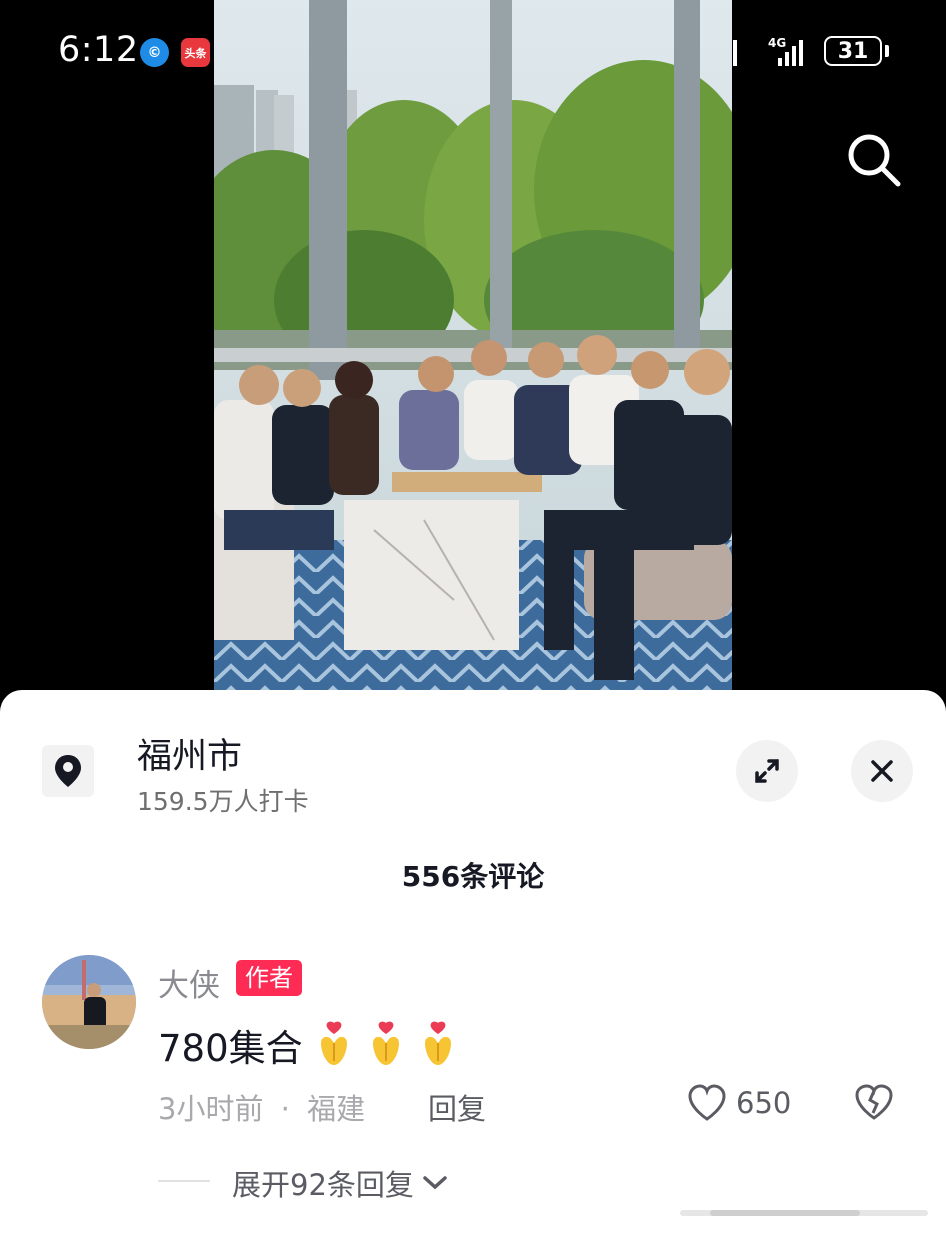  Describe the element at coordinates (154, 52) in the screenshot. I see `browser-icon: ©` at that location.